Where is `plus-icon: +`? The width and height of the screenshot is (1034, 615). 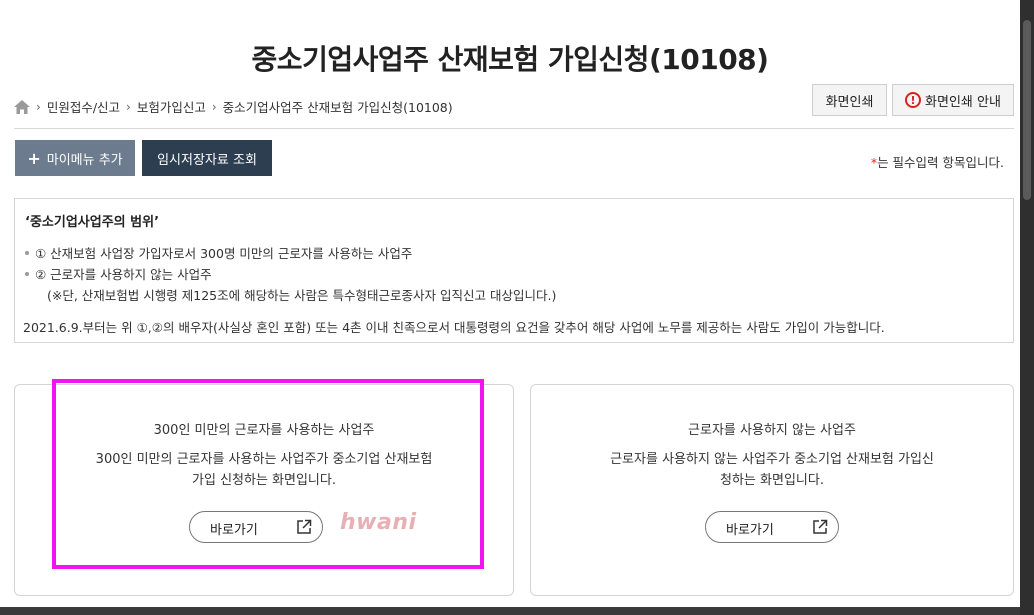 plus-icon: + is located at coordinates (34, 158).